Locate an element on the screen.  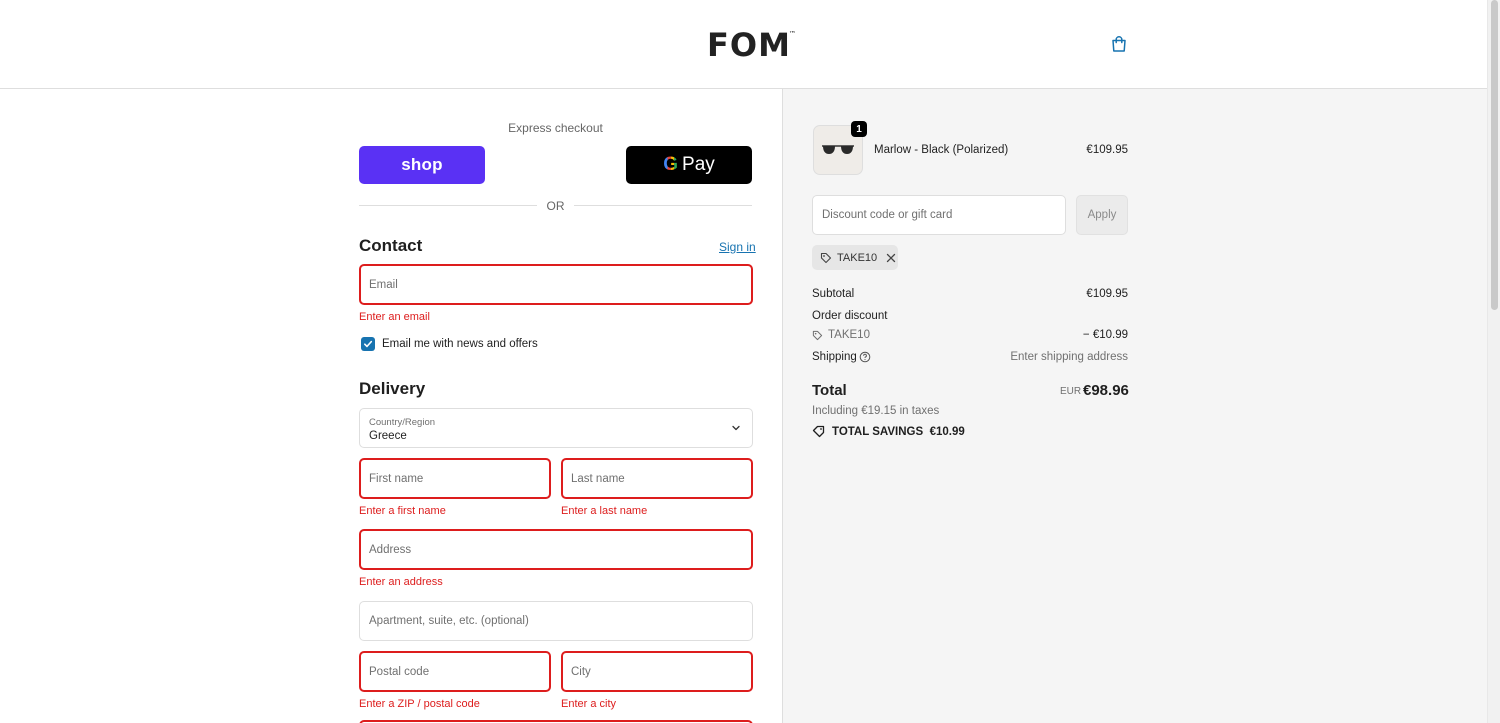
google-pay-label: Pay is located at coordinates (698, 164).